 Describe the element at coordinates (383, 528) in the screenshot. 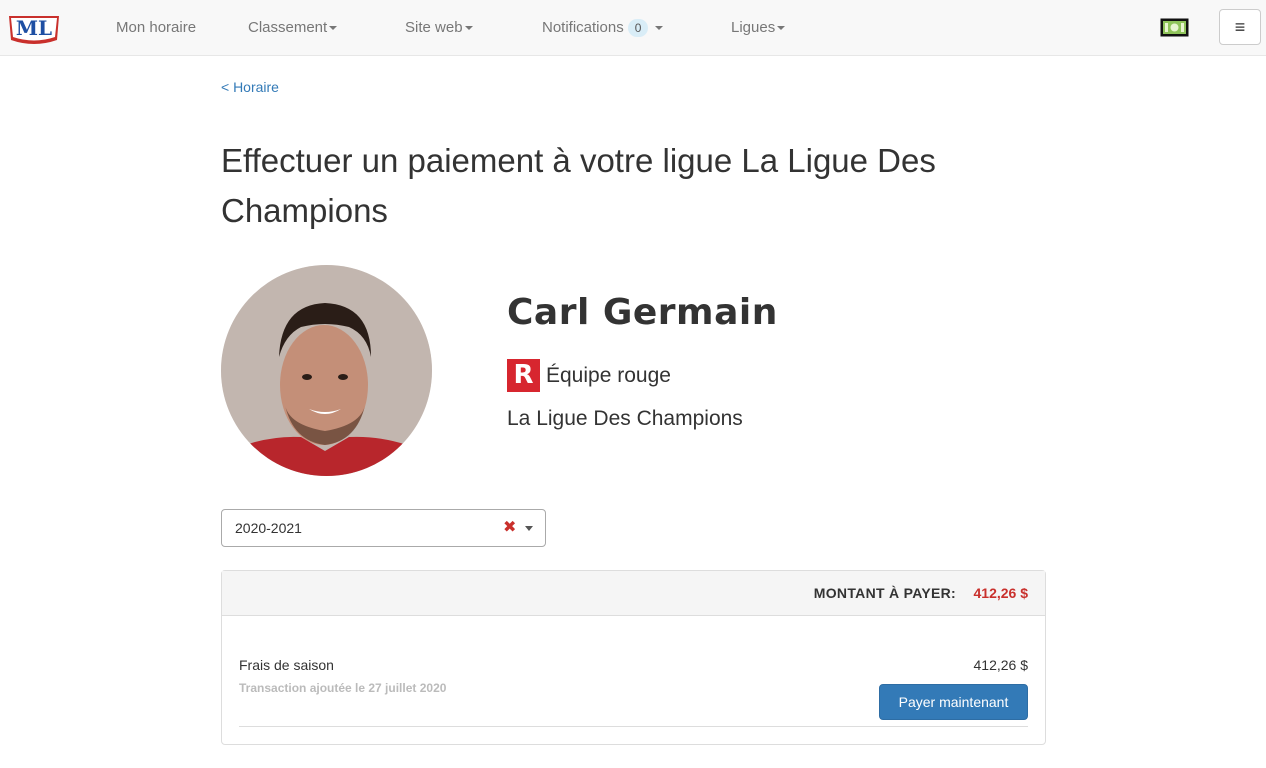

I see `season-select: 2020-2021 ✖` at that location.